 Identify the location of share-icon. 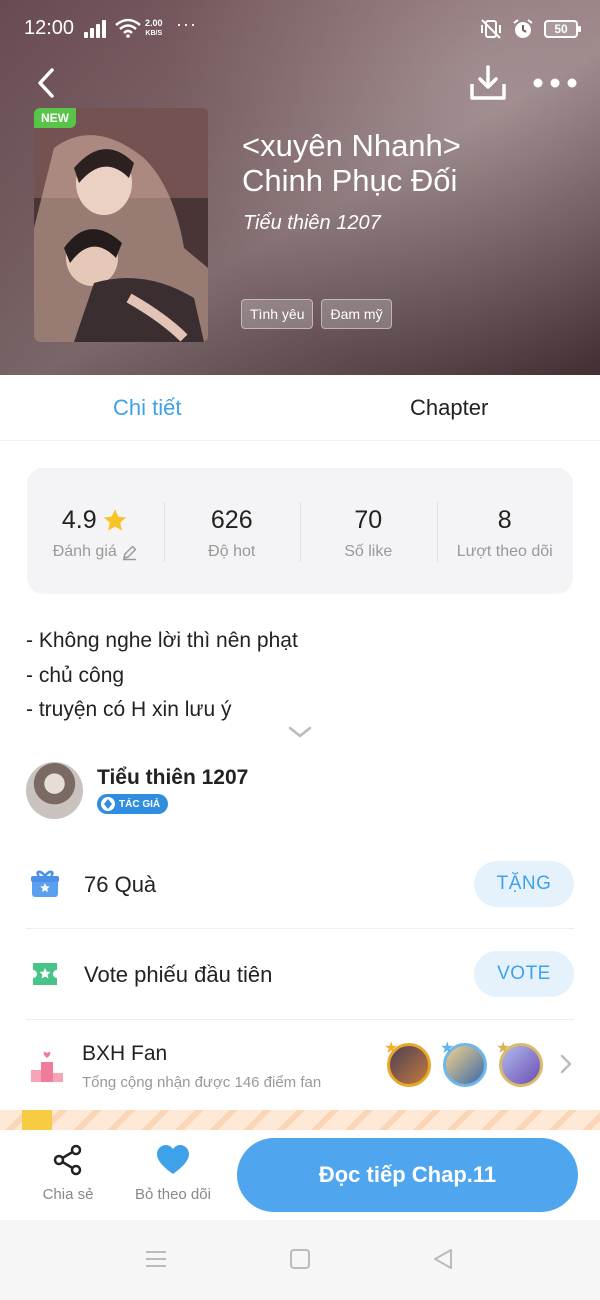
(67, 1160).